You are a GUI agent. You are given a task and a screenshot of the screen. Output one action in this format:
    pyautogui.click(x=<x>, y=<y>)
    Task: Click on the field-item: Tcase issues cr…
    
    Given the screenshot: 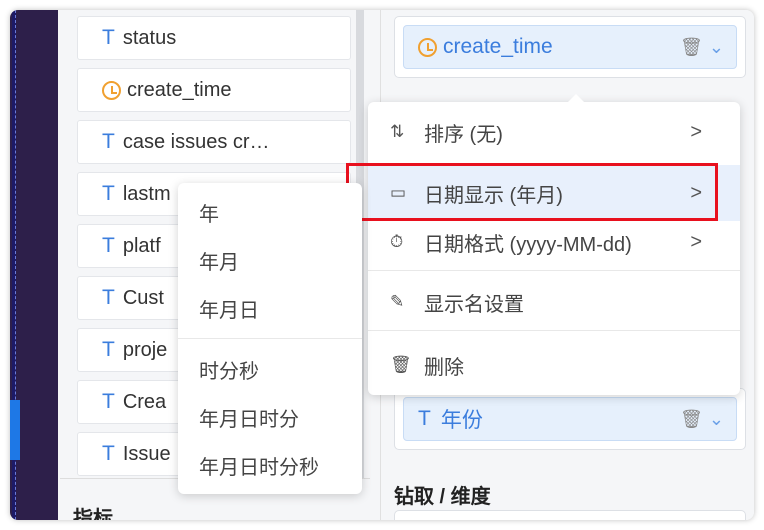 What is the action you would take?
    pyautogui.click(x=214, y=142)
    